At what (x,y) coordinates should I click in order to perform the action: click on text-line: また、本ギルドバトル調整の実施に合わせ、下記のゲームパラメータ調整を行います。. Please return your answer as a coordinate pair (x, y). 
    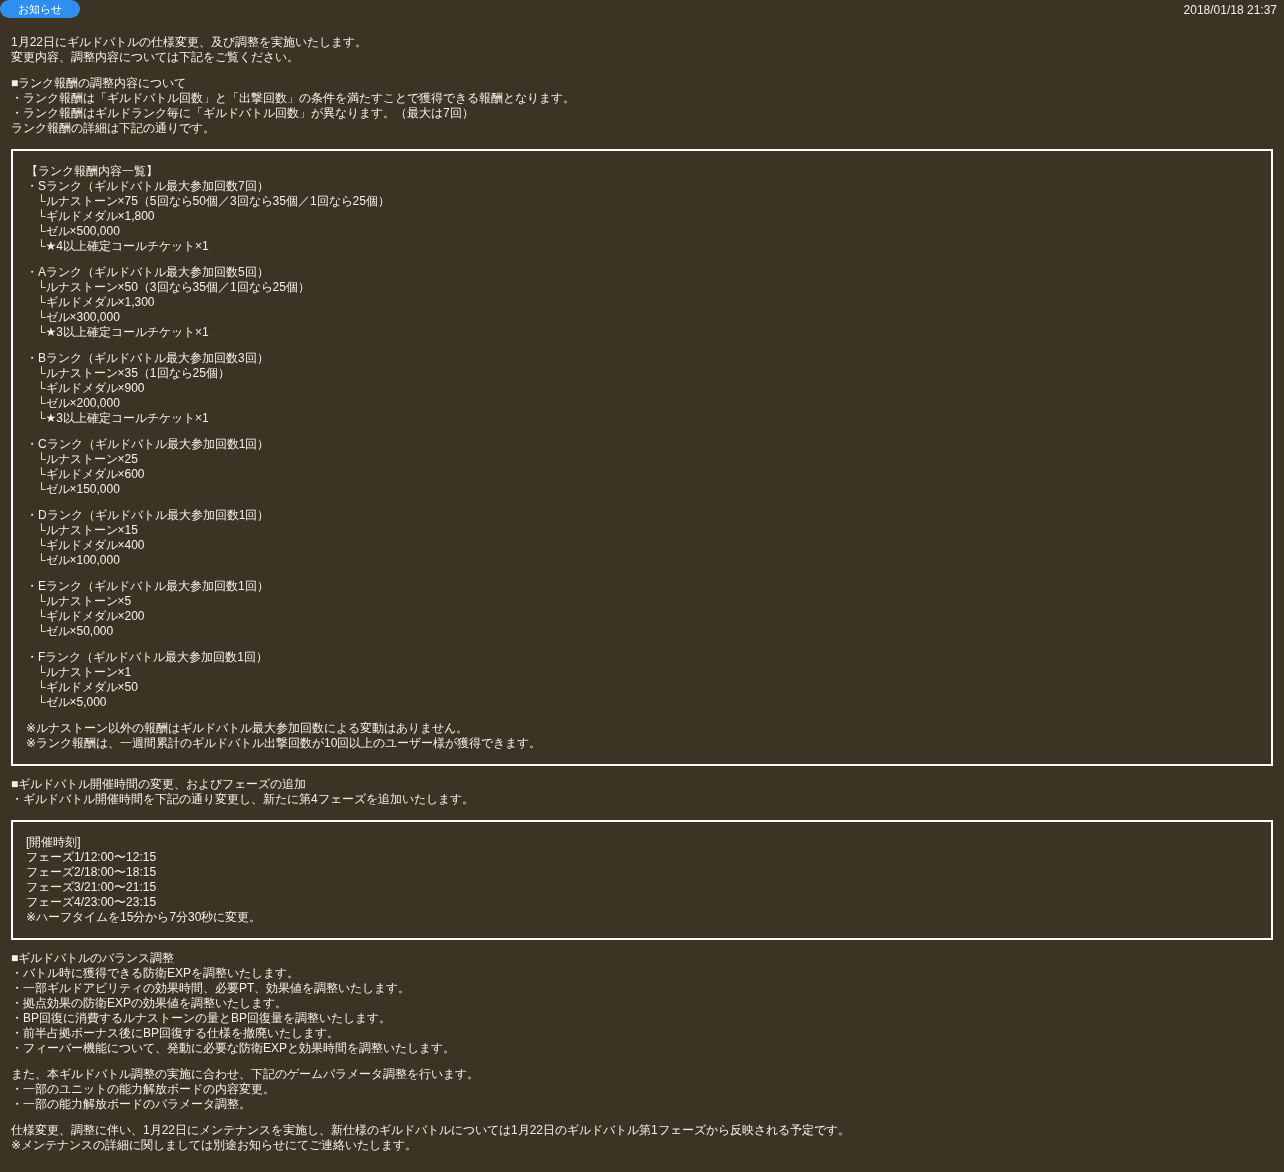
    Looking at the image, I should click on (245, 1074).